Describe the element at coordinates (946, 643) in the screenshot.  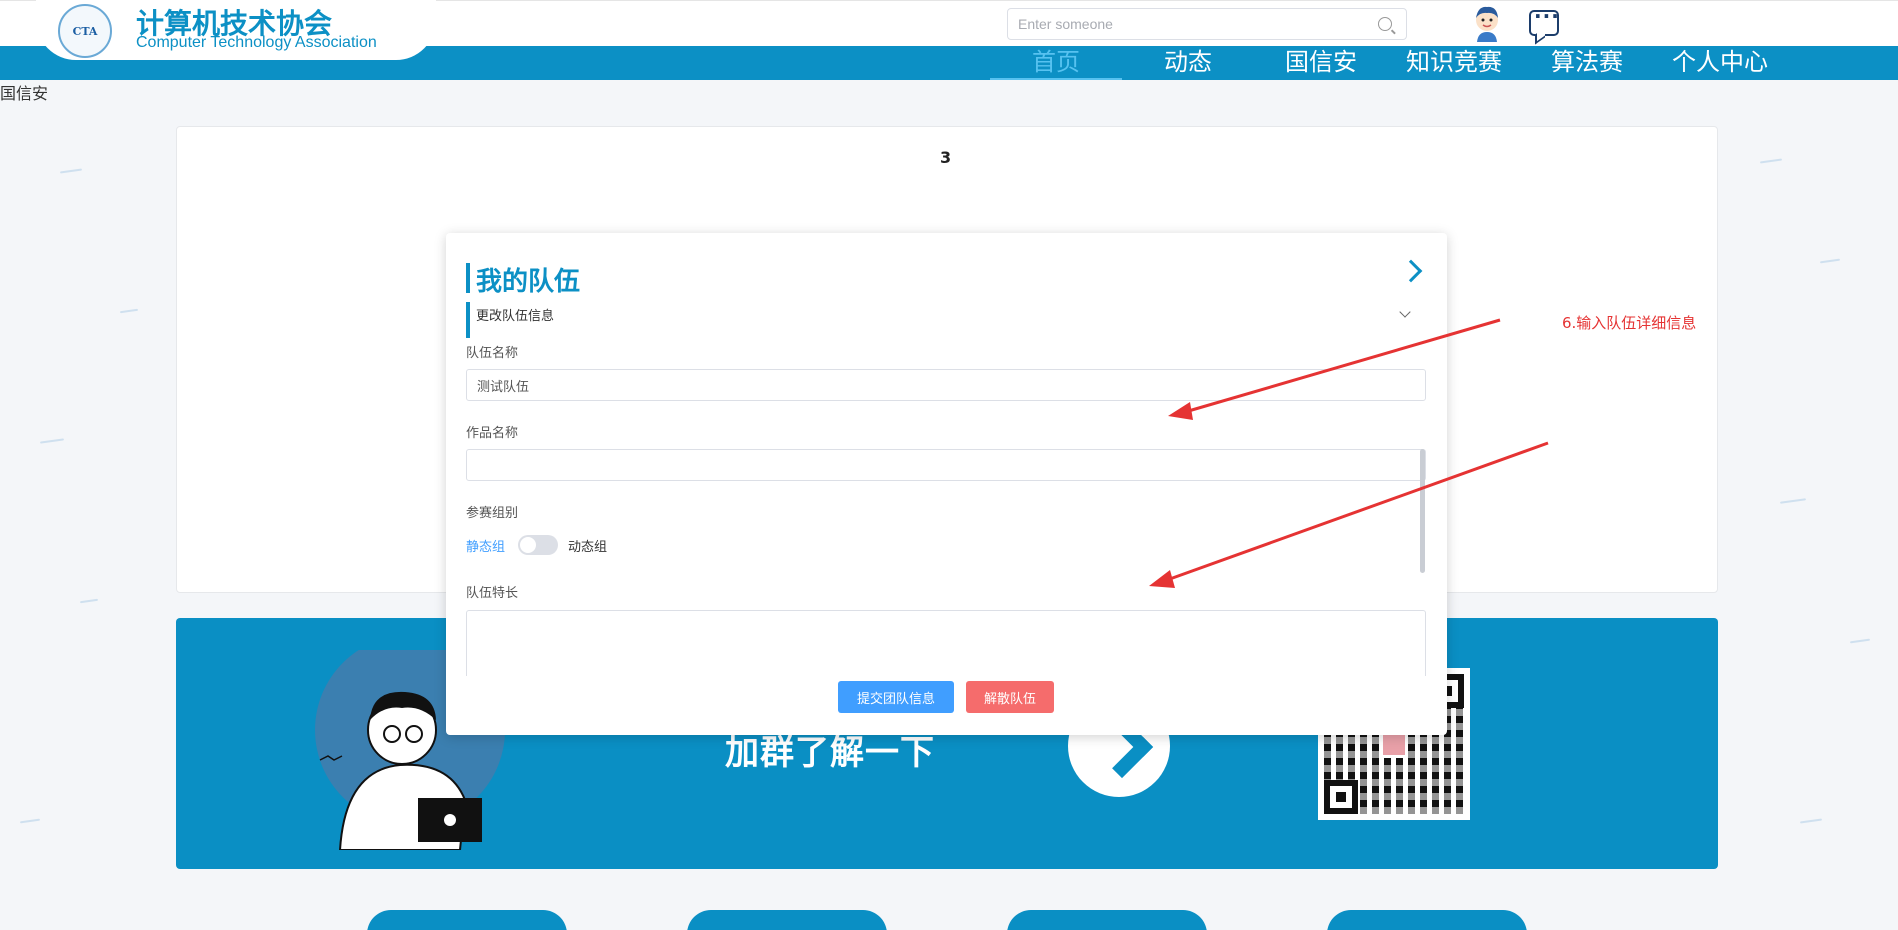
I see `team-specialty-textarea` at that location.